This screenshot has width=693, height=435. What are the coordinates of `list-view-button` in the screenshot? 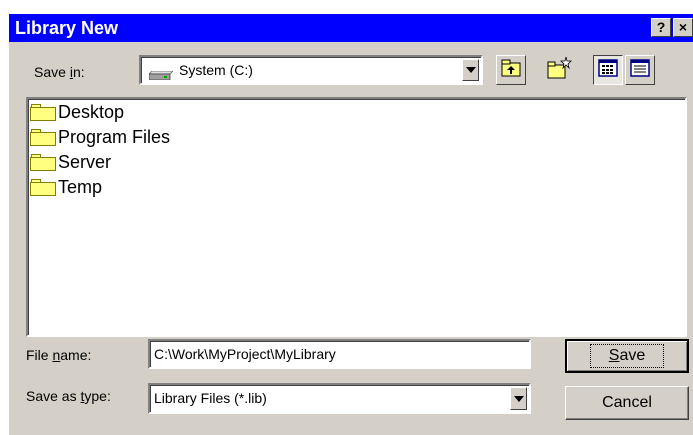 It's located at (608, 70).